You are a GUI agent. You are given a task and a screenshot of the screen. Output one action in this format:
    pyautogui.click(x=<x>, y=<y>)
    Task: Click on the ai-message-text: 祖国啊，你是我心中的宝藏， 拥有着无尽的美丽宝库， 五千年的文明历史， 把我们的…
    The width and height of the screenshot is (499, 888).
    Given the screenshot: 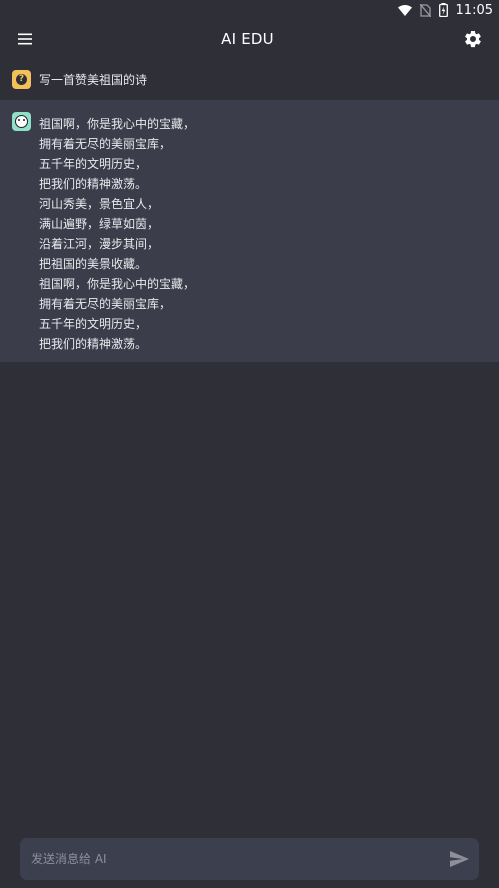 What is the action you would take?
    pyautogui.click(x=117, y=238)
    